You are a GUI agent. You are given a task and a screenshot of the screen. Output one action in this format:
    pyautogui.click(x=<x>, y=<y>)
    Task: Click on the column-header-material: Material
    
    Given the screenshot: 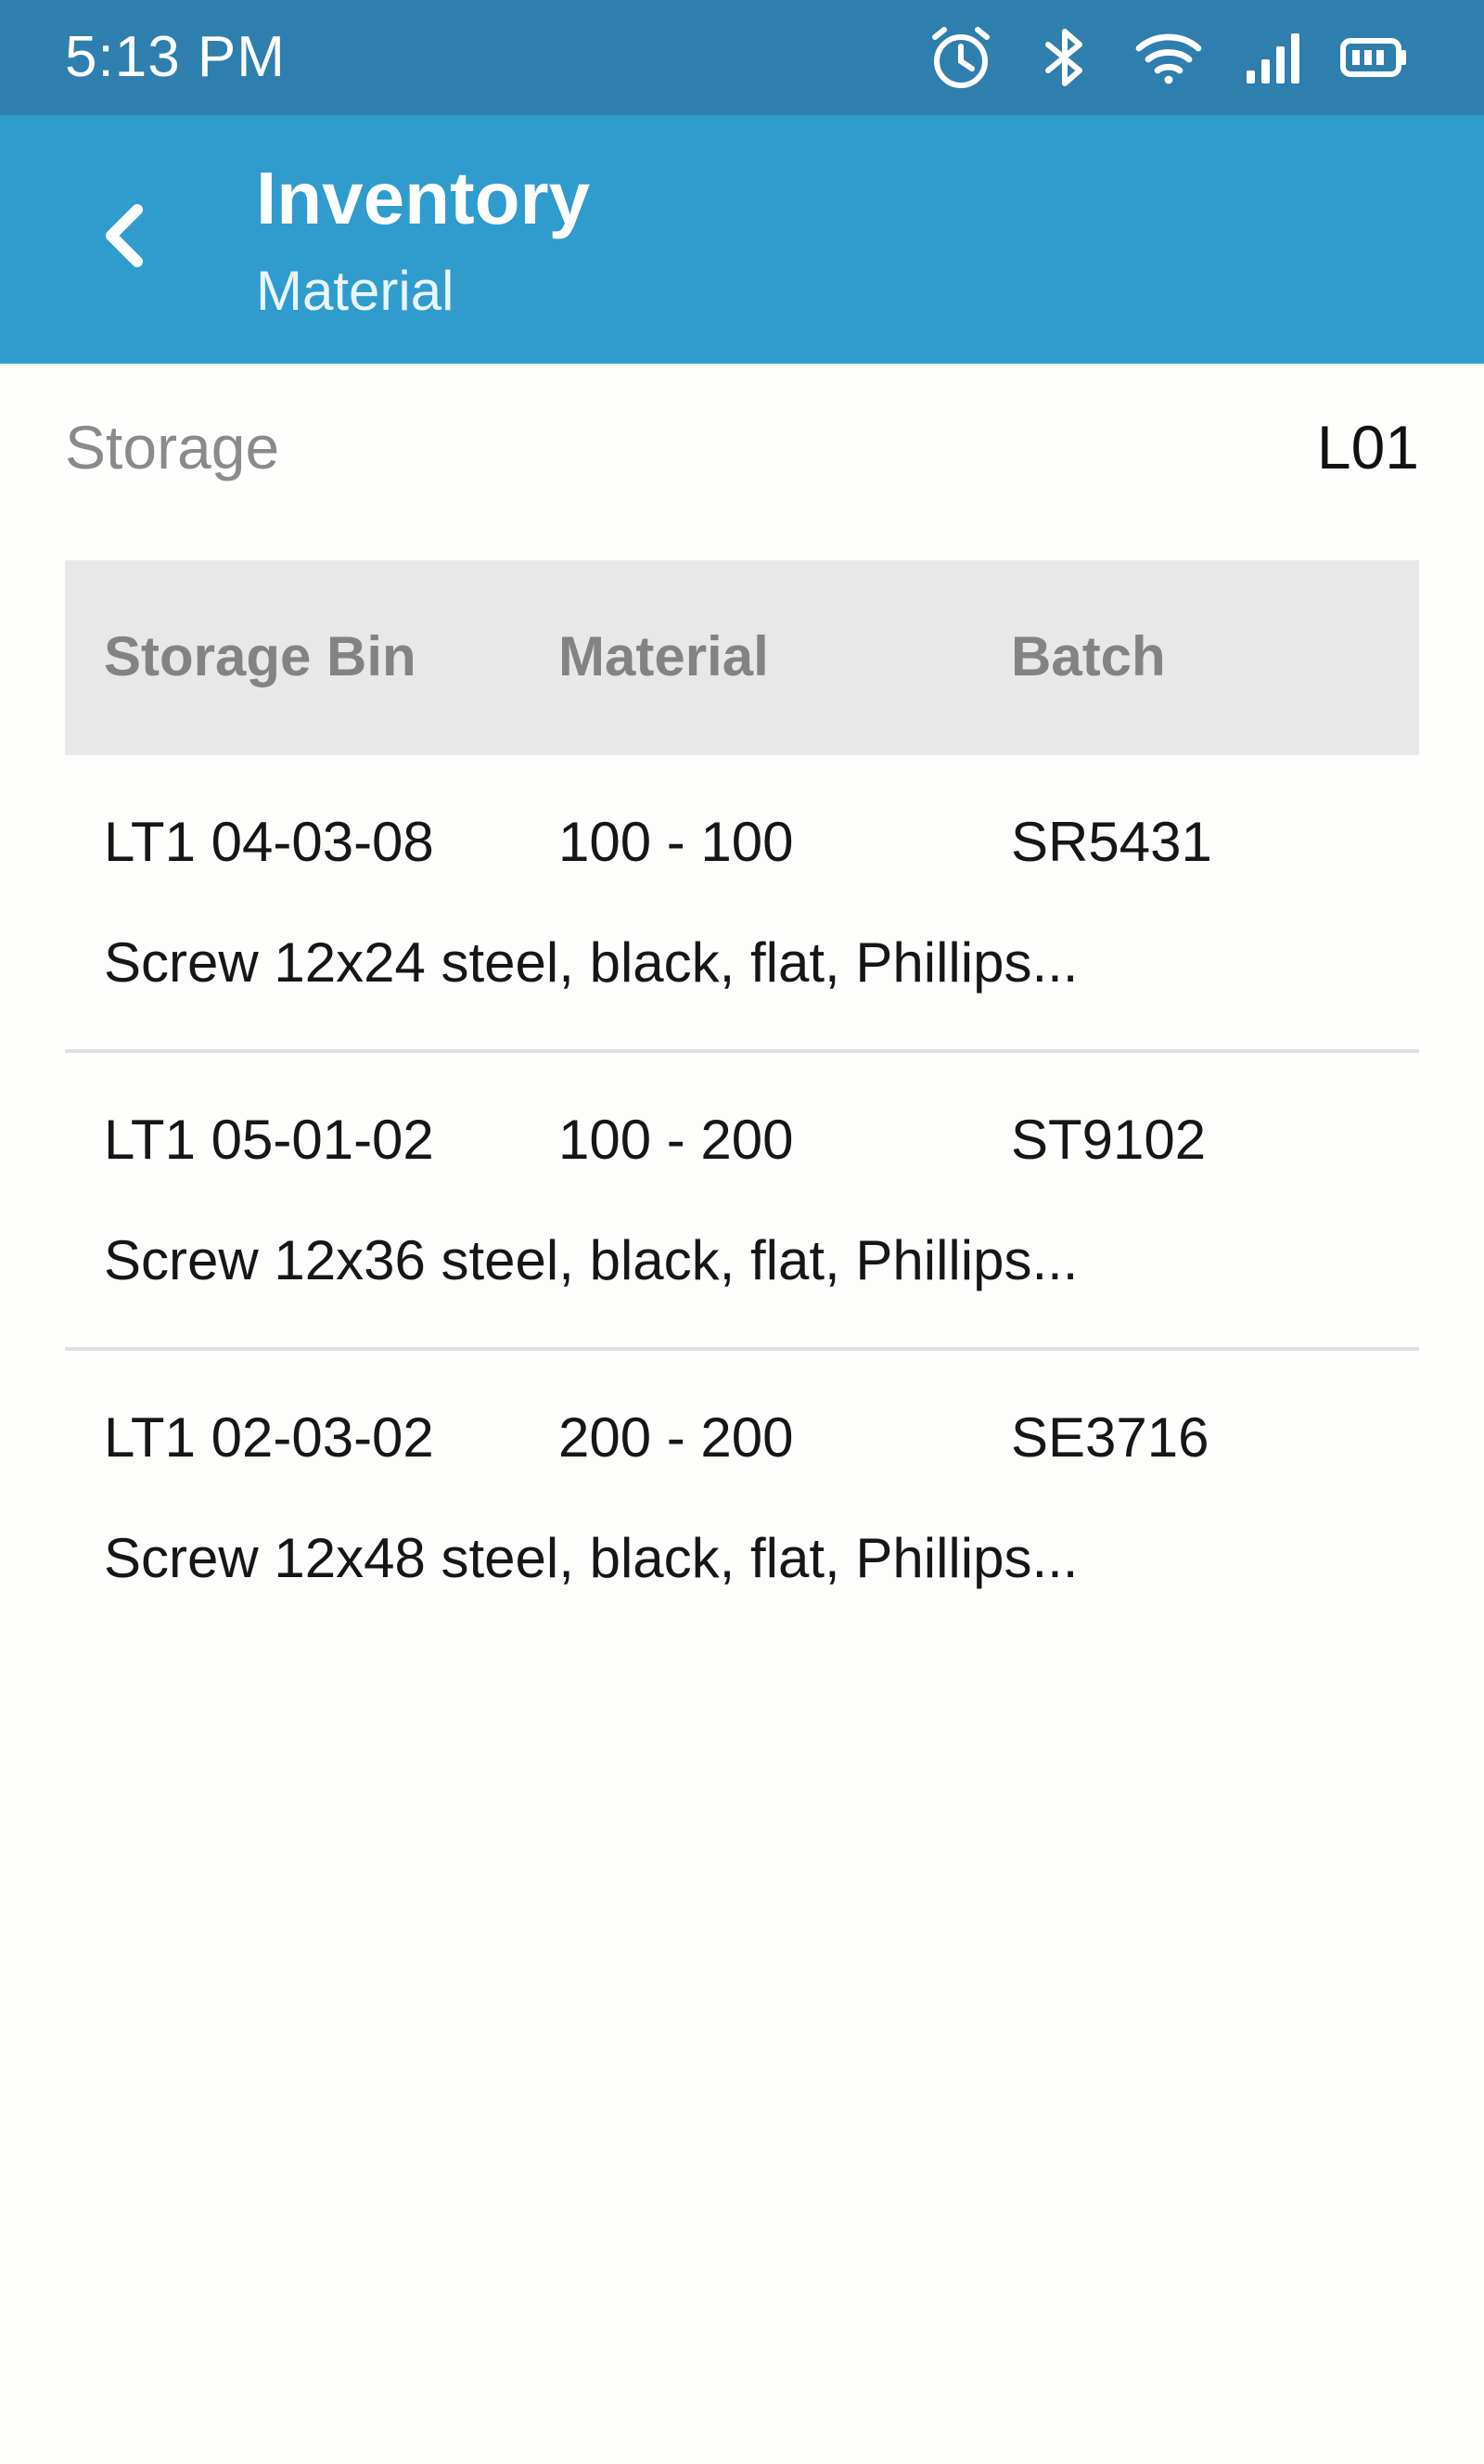 What is the action you would take?
    pyautogui.click(x=663, y=656)
    